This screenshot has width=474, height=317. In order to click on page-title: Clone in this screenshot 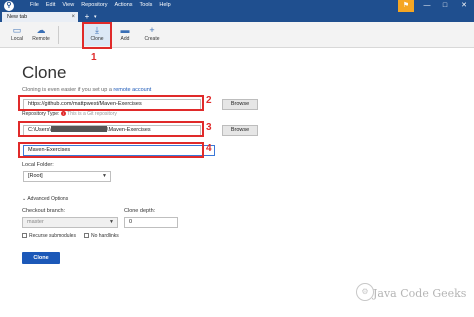, I will do `click(44, 72)`.